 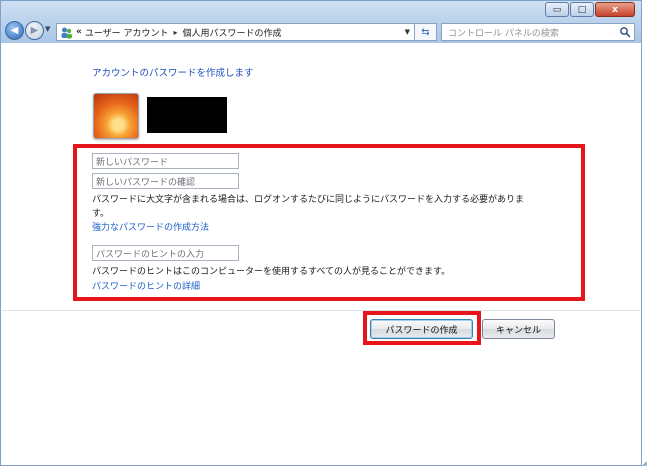 What do you see at coordinates (644, 463) in the screenshot?
I see `resize-grip-icon: ◢` at bounding box center [644, 463].